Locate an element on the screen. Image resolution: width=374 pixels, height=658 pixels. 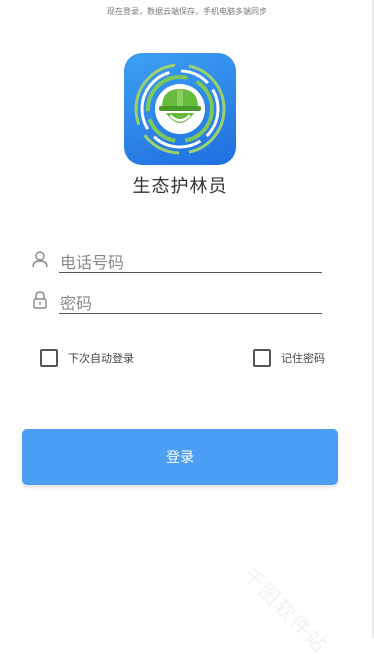
password-field: 密码 is located at coordinates (176, 299).